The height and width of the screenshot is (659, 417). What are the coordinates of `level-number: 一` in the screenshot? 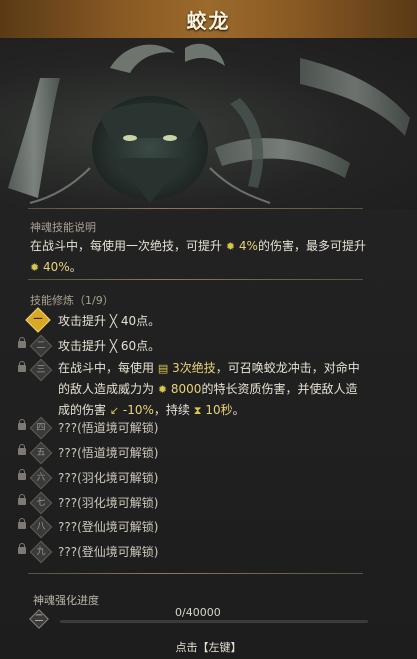 It's located at (38, 320).